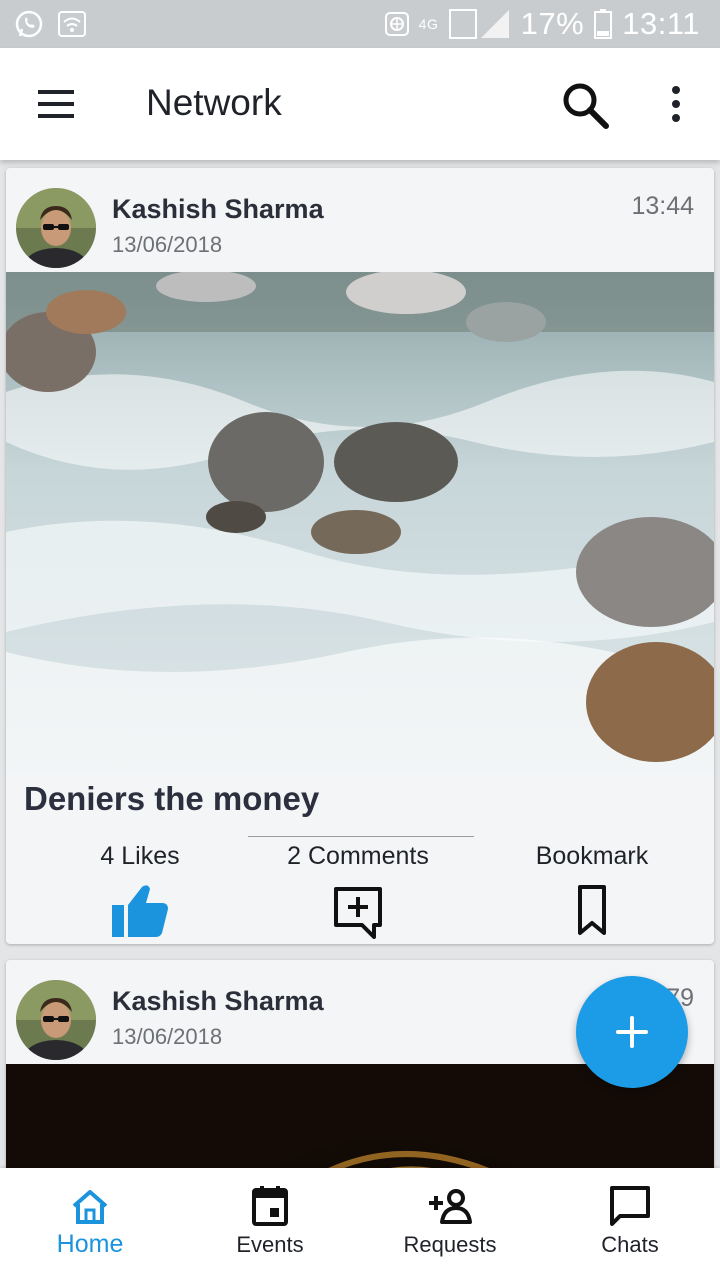  I want to click on like-button: 4 Likes, so click(140, 891).